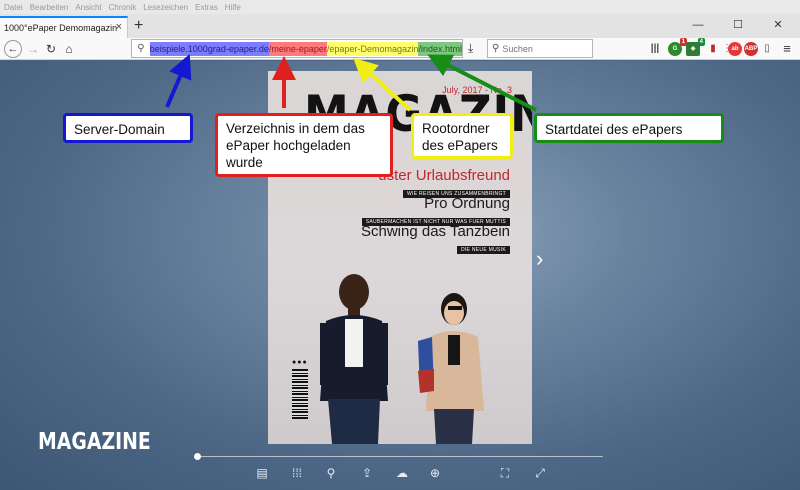 The width and height of the screenshot is (800, 490). What do you see at coordinates (233, 7) in the screenshot?
I see `menu-help: Hilfe` at bounding box center [233, 7].